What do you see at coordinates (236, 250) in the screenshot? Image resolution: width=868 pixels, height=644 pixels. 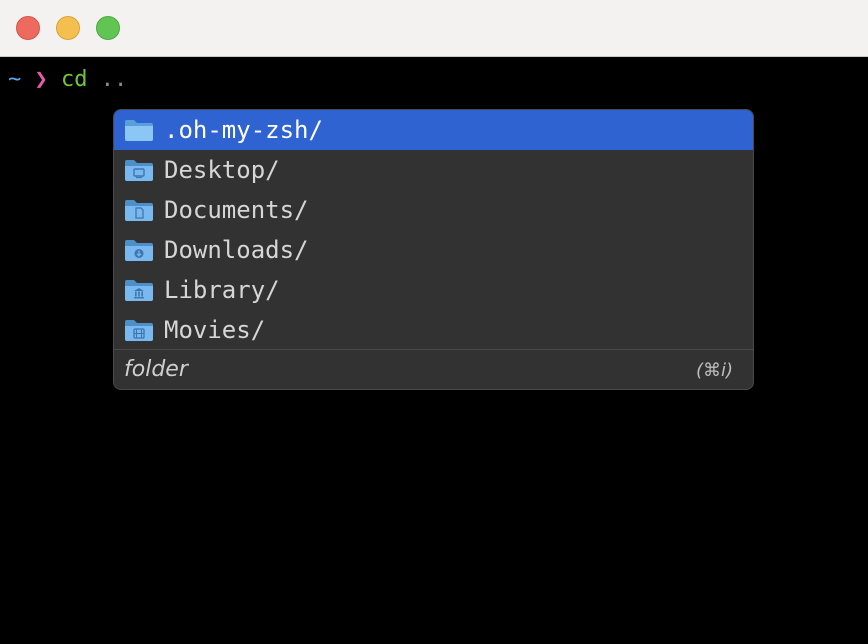 I see `completion-item-label: Downloads/` at bounding box center [236, 250].